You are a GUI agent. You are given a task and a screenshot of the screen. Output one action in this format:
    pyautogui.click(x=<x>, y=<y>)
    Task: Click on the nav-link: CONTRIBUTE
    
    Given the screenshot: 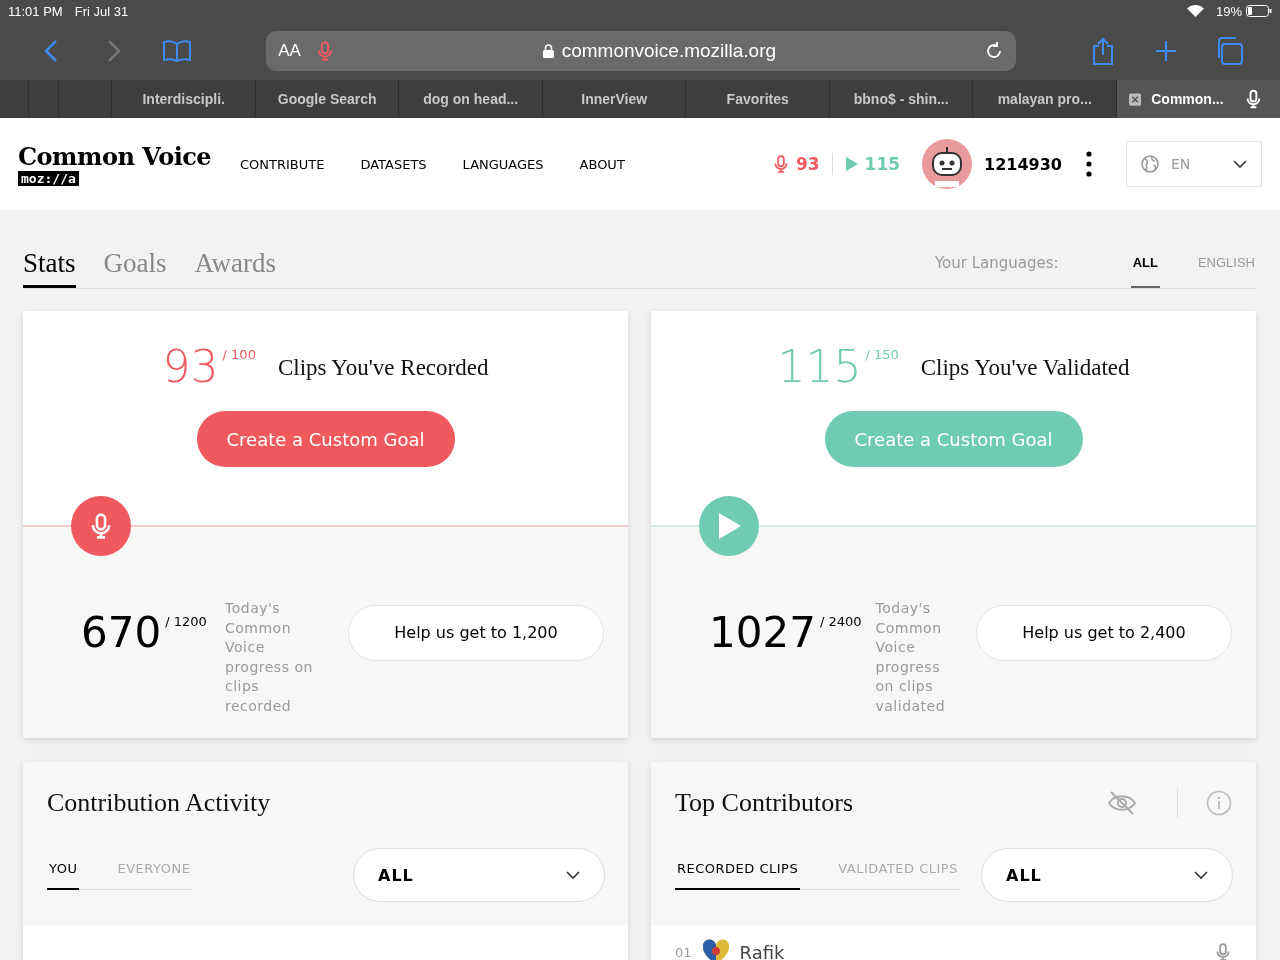 What is the action you would take?
    pyautogui.click(x=282, y=164)
    